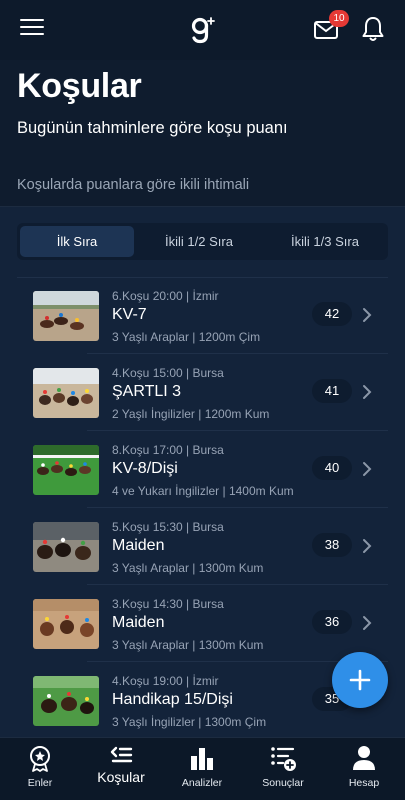 The width and height of the screenshot is (405, 800). Describe the element at coordinates (203, 491) in the screenshot. I see `race-detail: 4 ve Yukarı İngilizler | 1400m Kum` at that location.